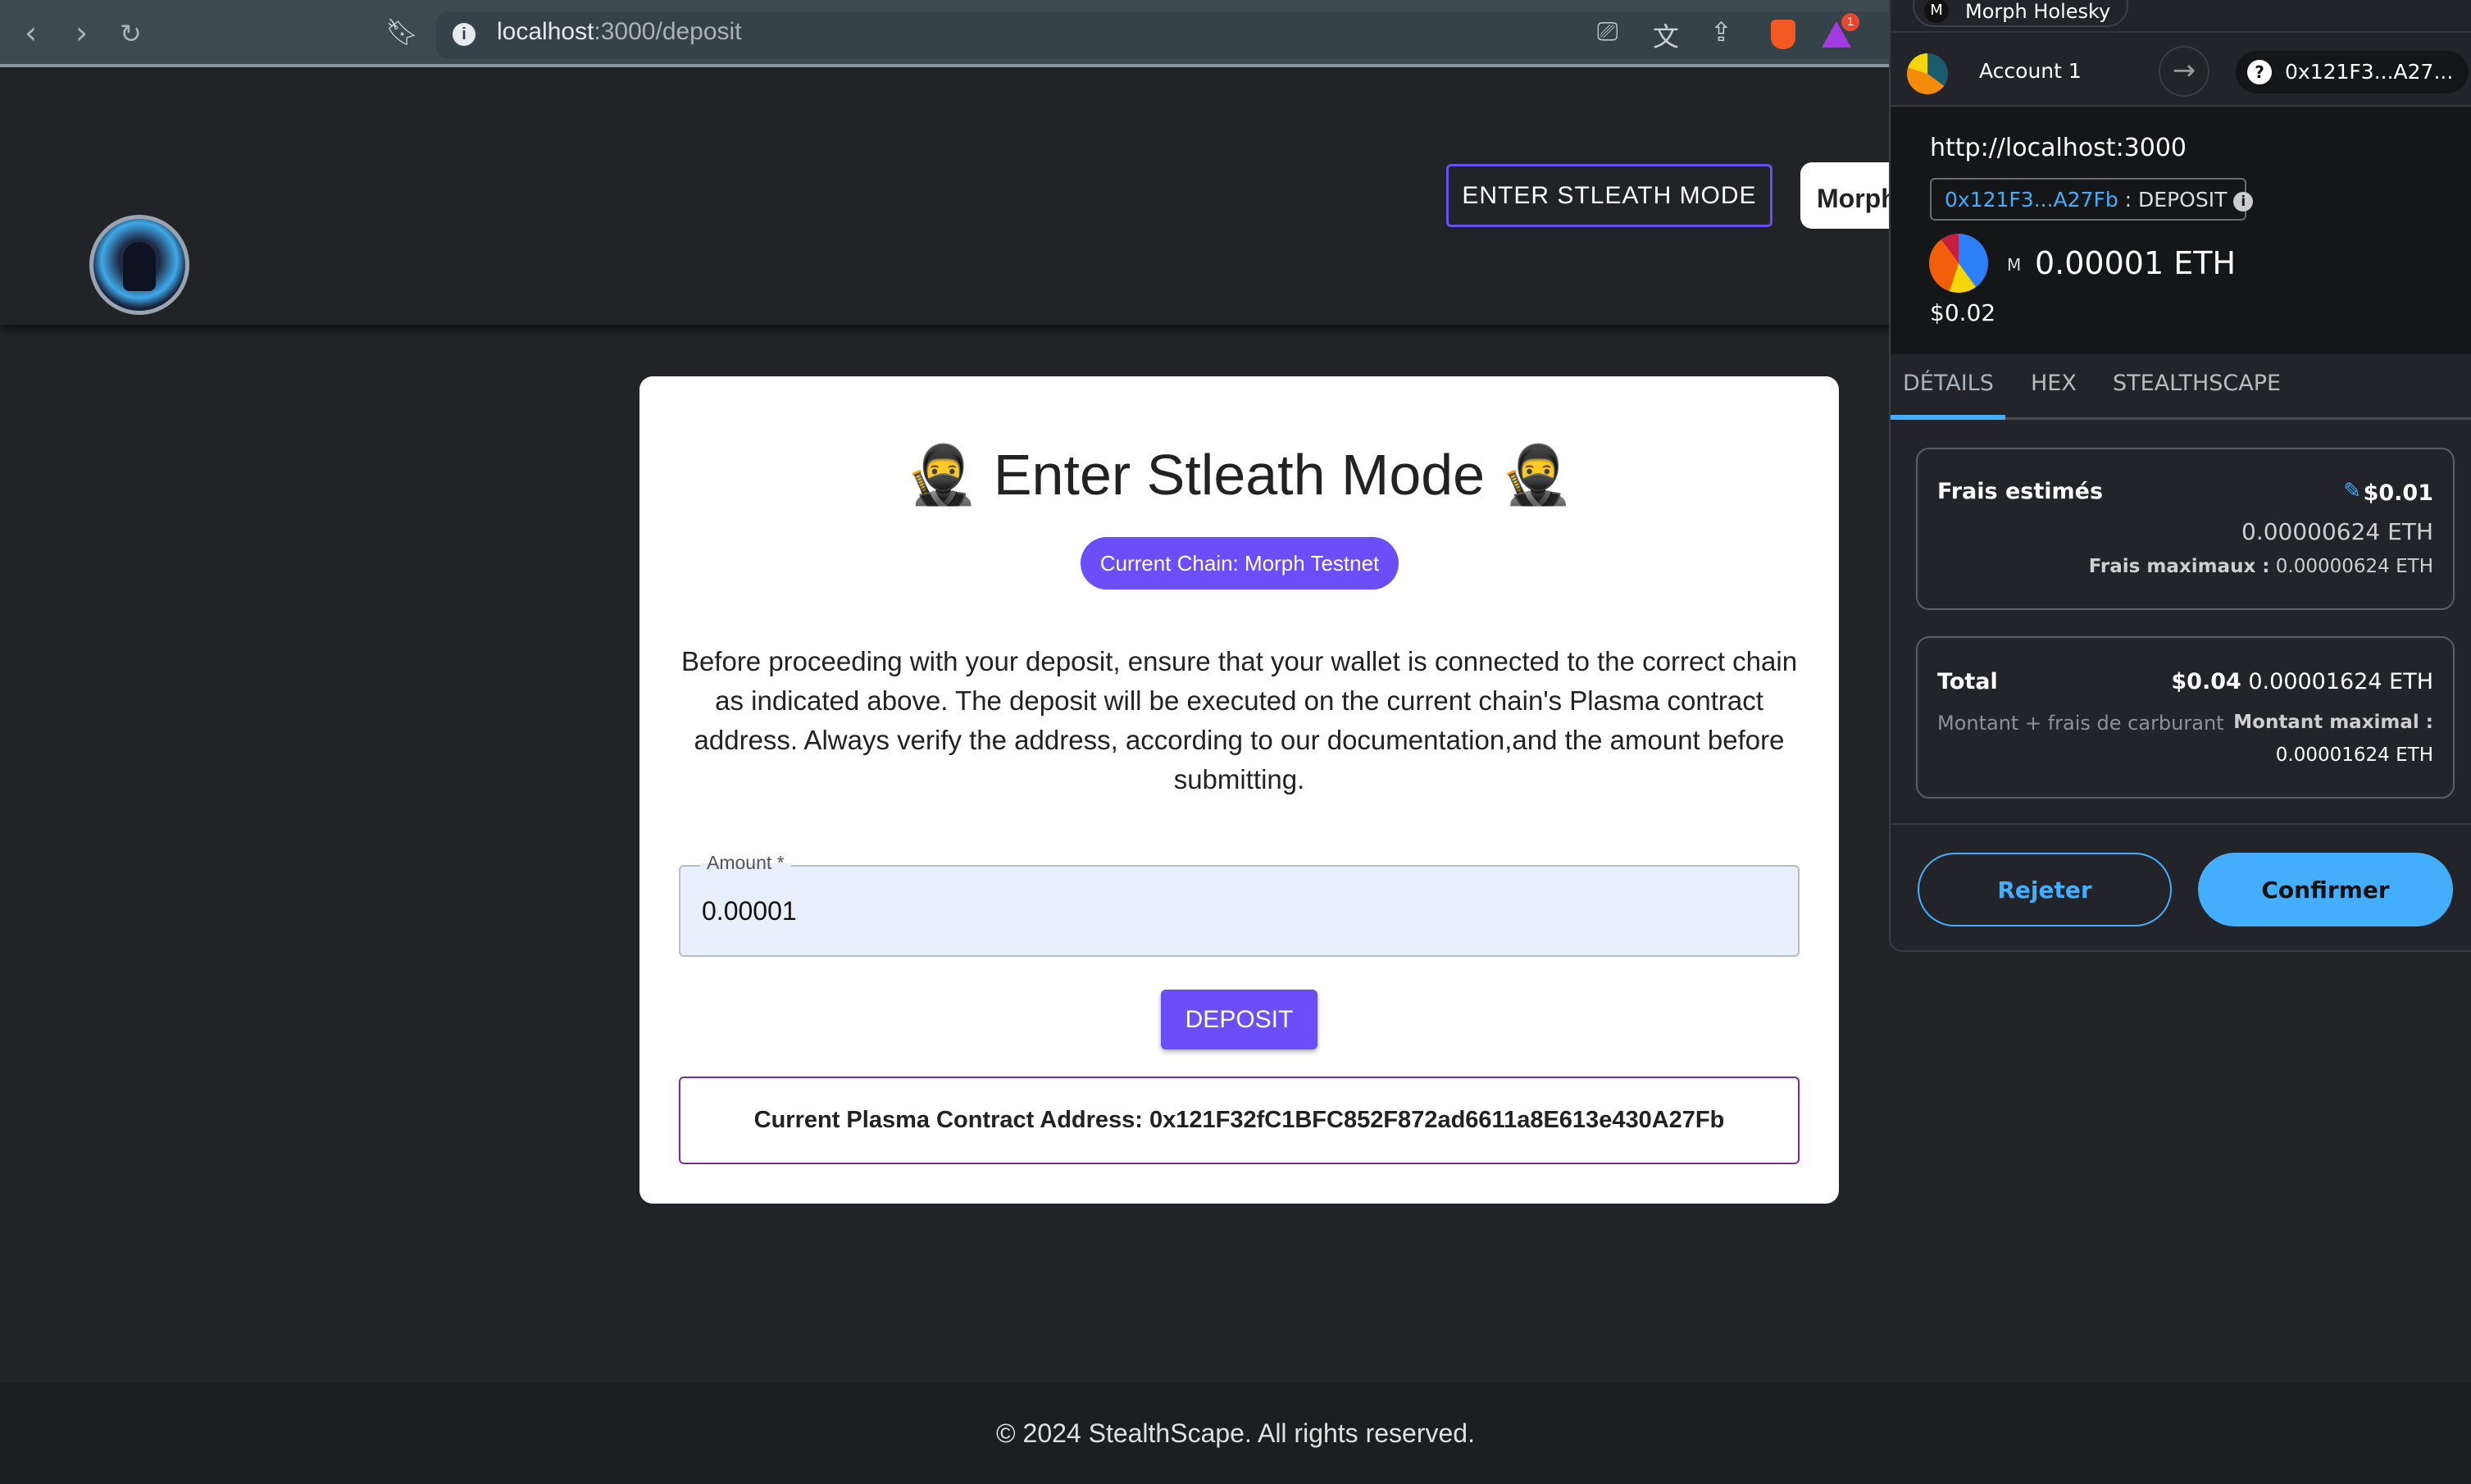  Describe the element at coordinates (31, 33) in the screenshot. I see `back-icon: ‹` at that location.